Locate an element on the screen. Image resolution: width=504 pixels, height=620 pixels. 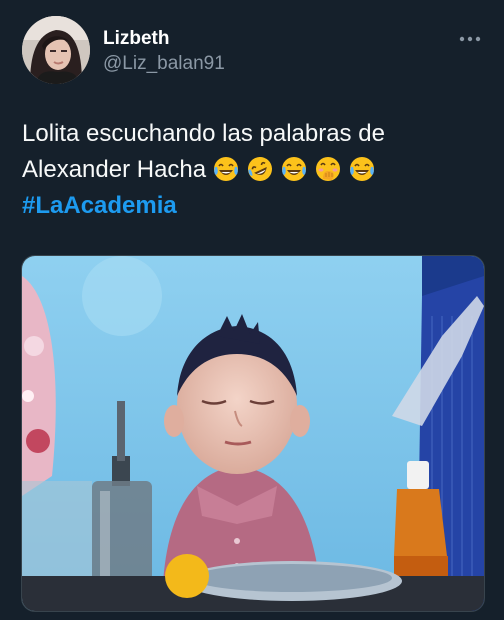
more-button is located at coordinates (470, 39).